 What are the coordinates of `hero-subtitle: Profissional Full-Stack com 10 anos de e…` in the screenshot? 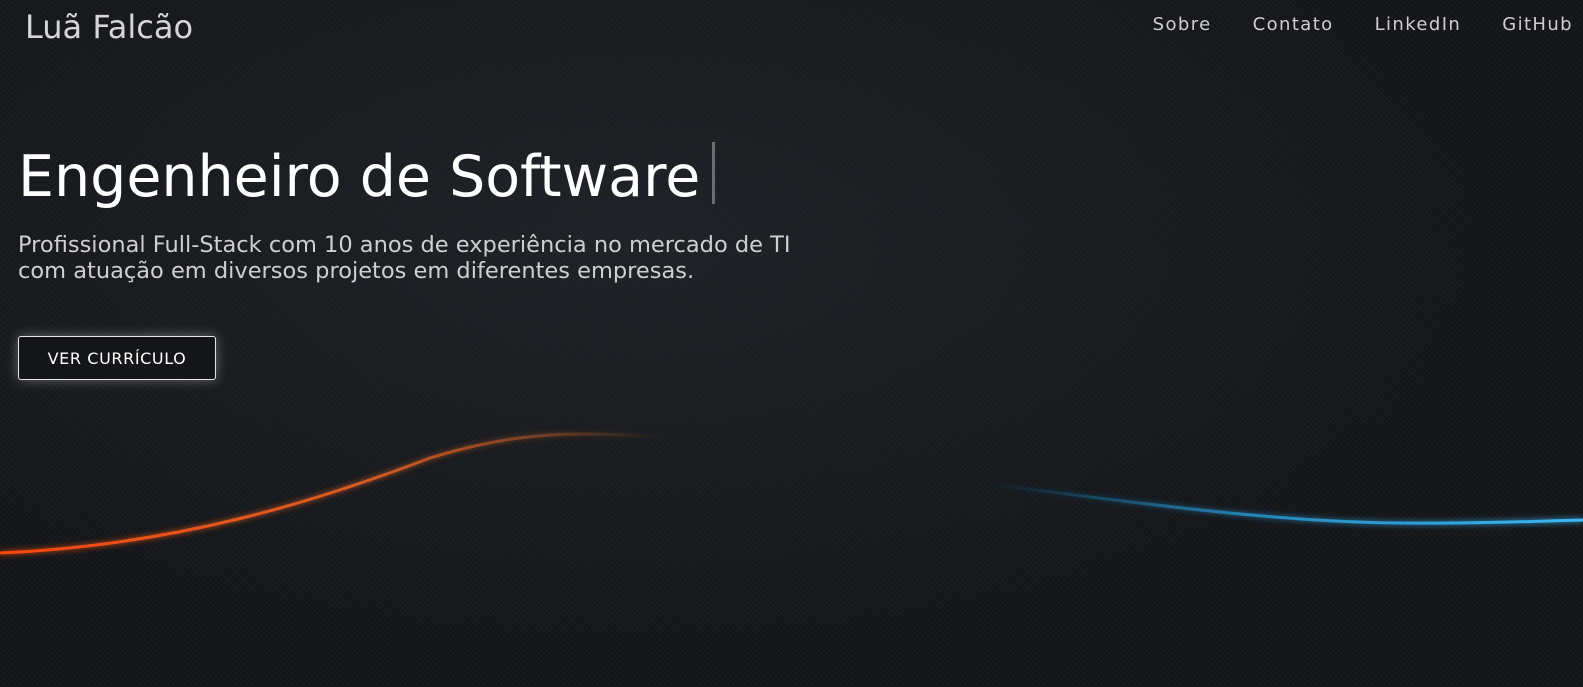 It's located at (404, 258).